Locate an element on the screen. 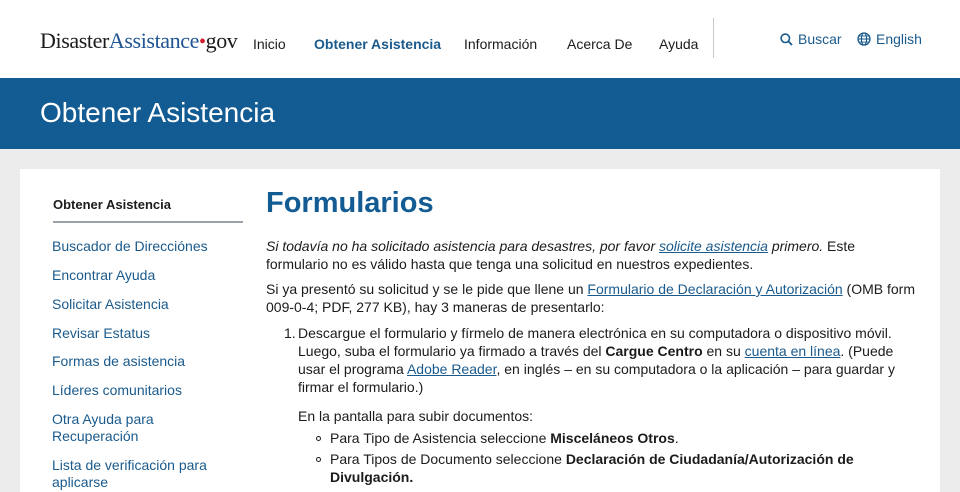 This screenshot has height=492, width=960. bullet-2-text: Para Tipos de Documento seleccione is located at coordinates (448, 459).